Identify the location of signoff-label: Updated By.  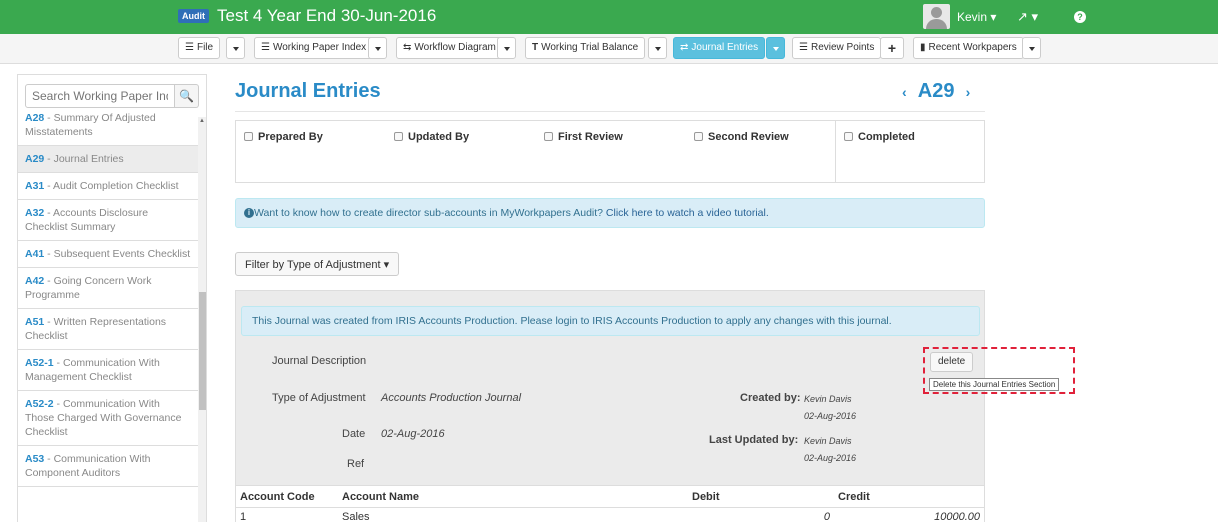
(438, 137).